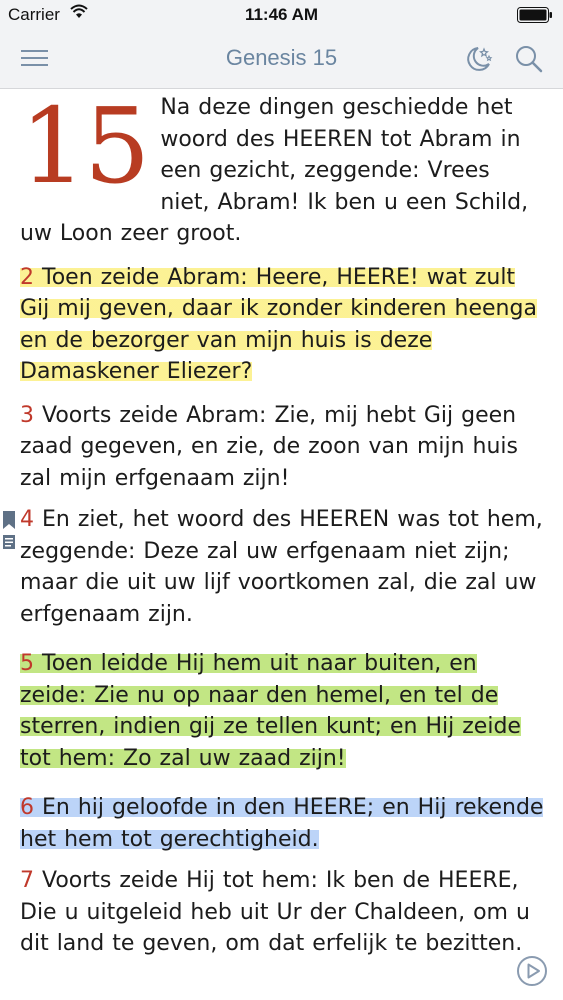 The image size is (563, 1000). I want to click on chapter-number: 15, so click(85, 146).